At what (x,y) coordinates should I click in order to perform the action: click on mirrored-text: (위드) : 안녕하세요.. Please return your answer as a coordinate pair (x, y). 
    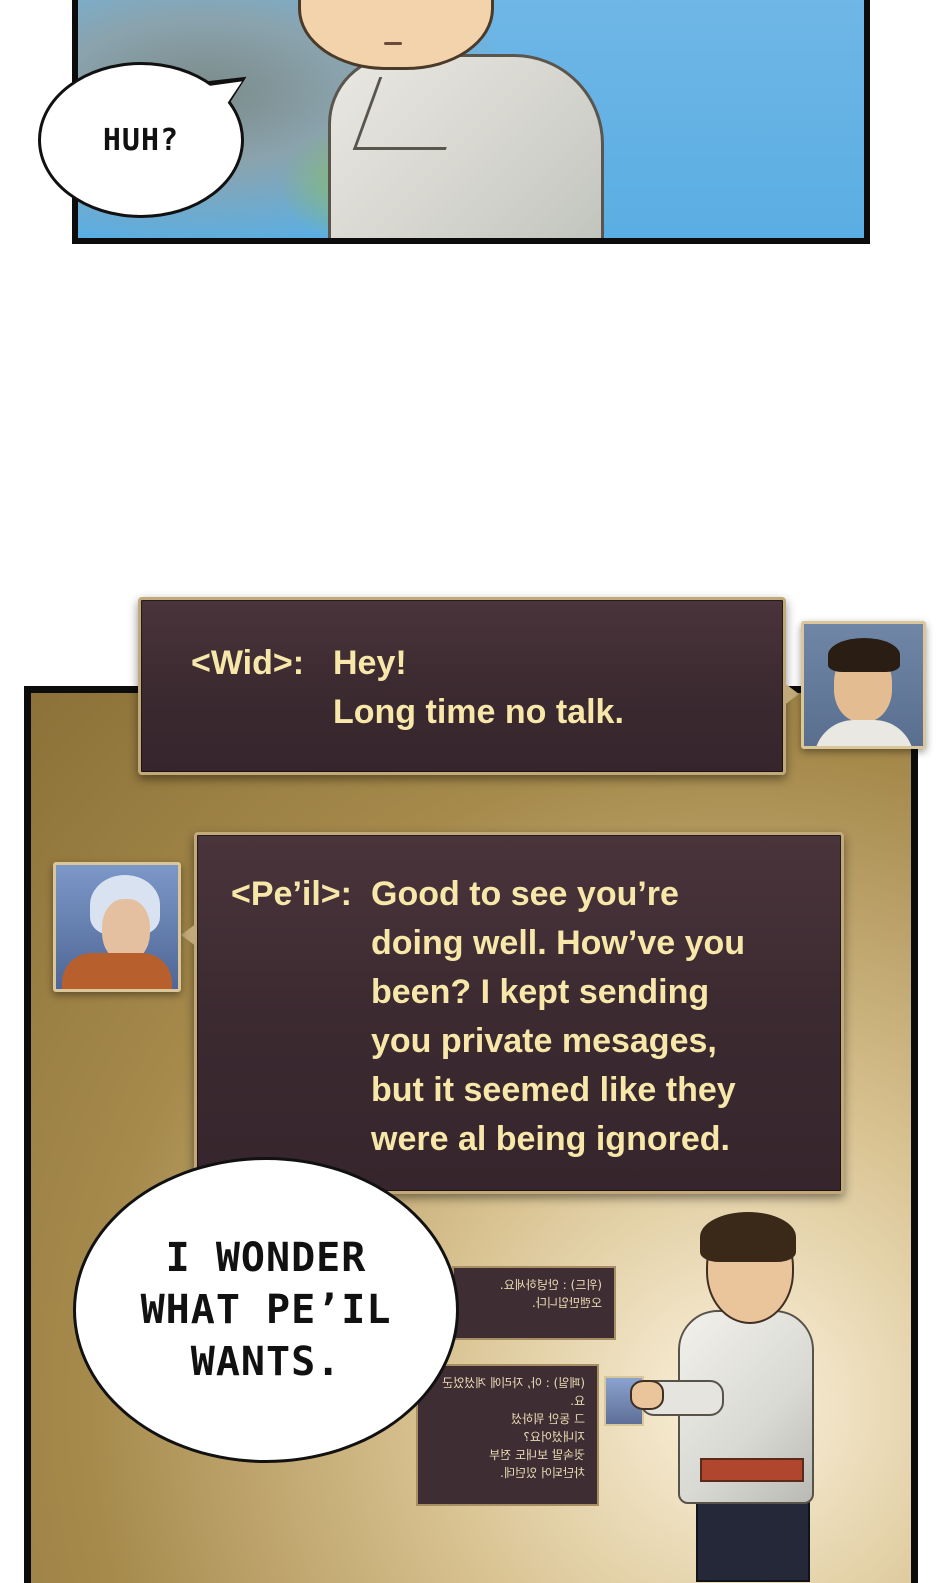
    Looking at the image, I should click on (550, 1285).